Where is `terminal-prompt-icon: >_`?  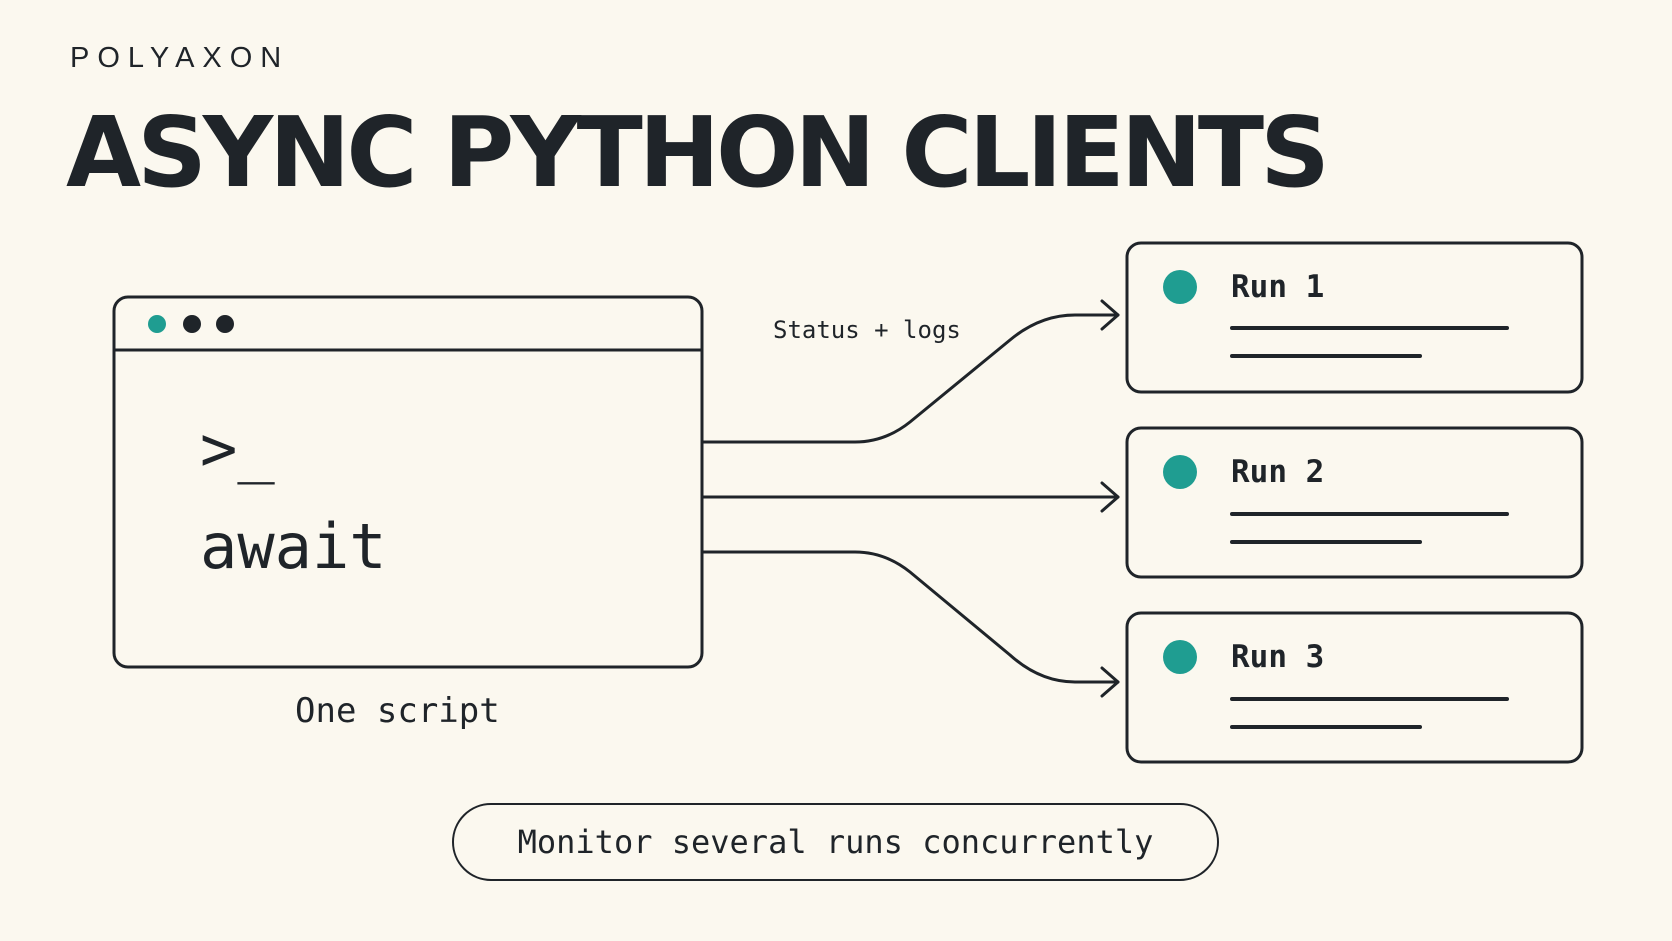 terminal-prompt-icon: >_ is located at coordinates (237, 448).